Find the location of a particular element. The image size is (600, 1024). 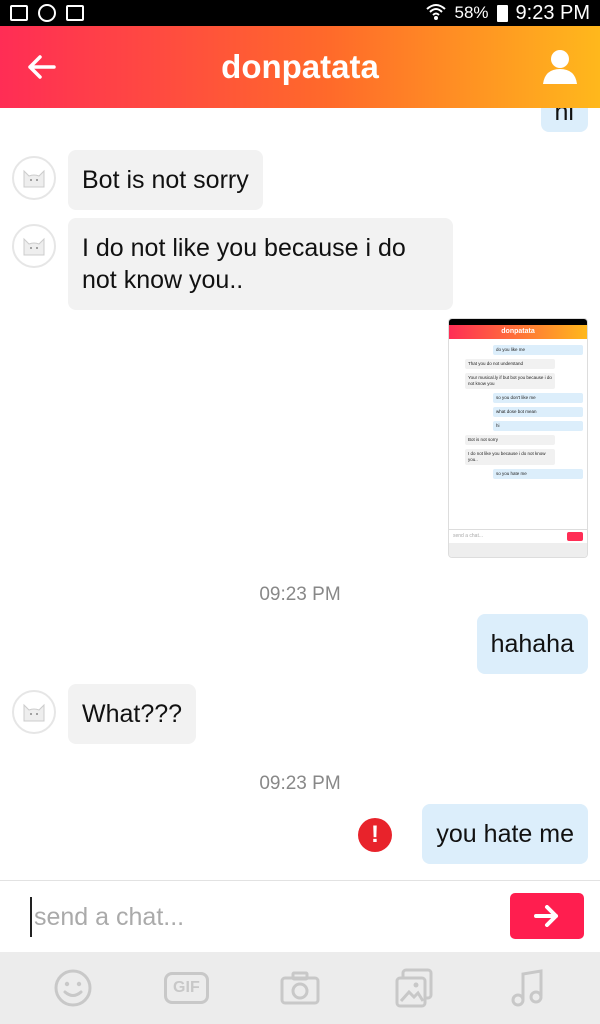

back-arrow-icon is located at coordinates (42, 67).